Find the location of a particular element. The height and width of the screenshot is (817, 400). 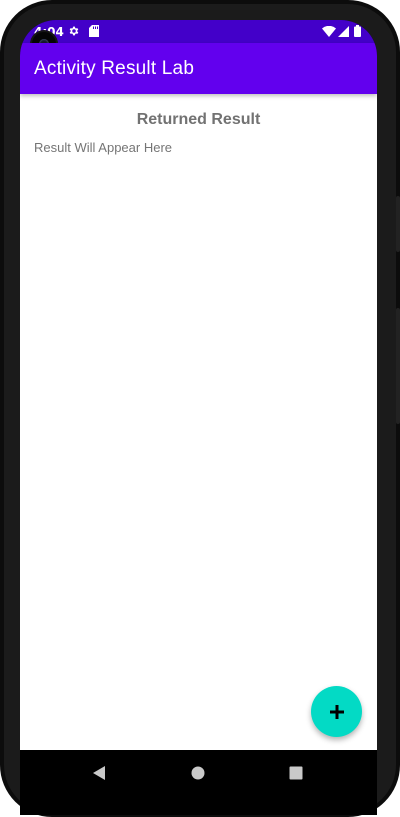

recents-button is located at coordinates (296, 773).